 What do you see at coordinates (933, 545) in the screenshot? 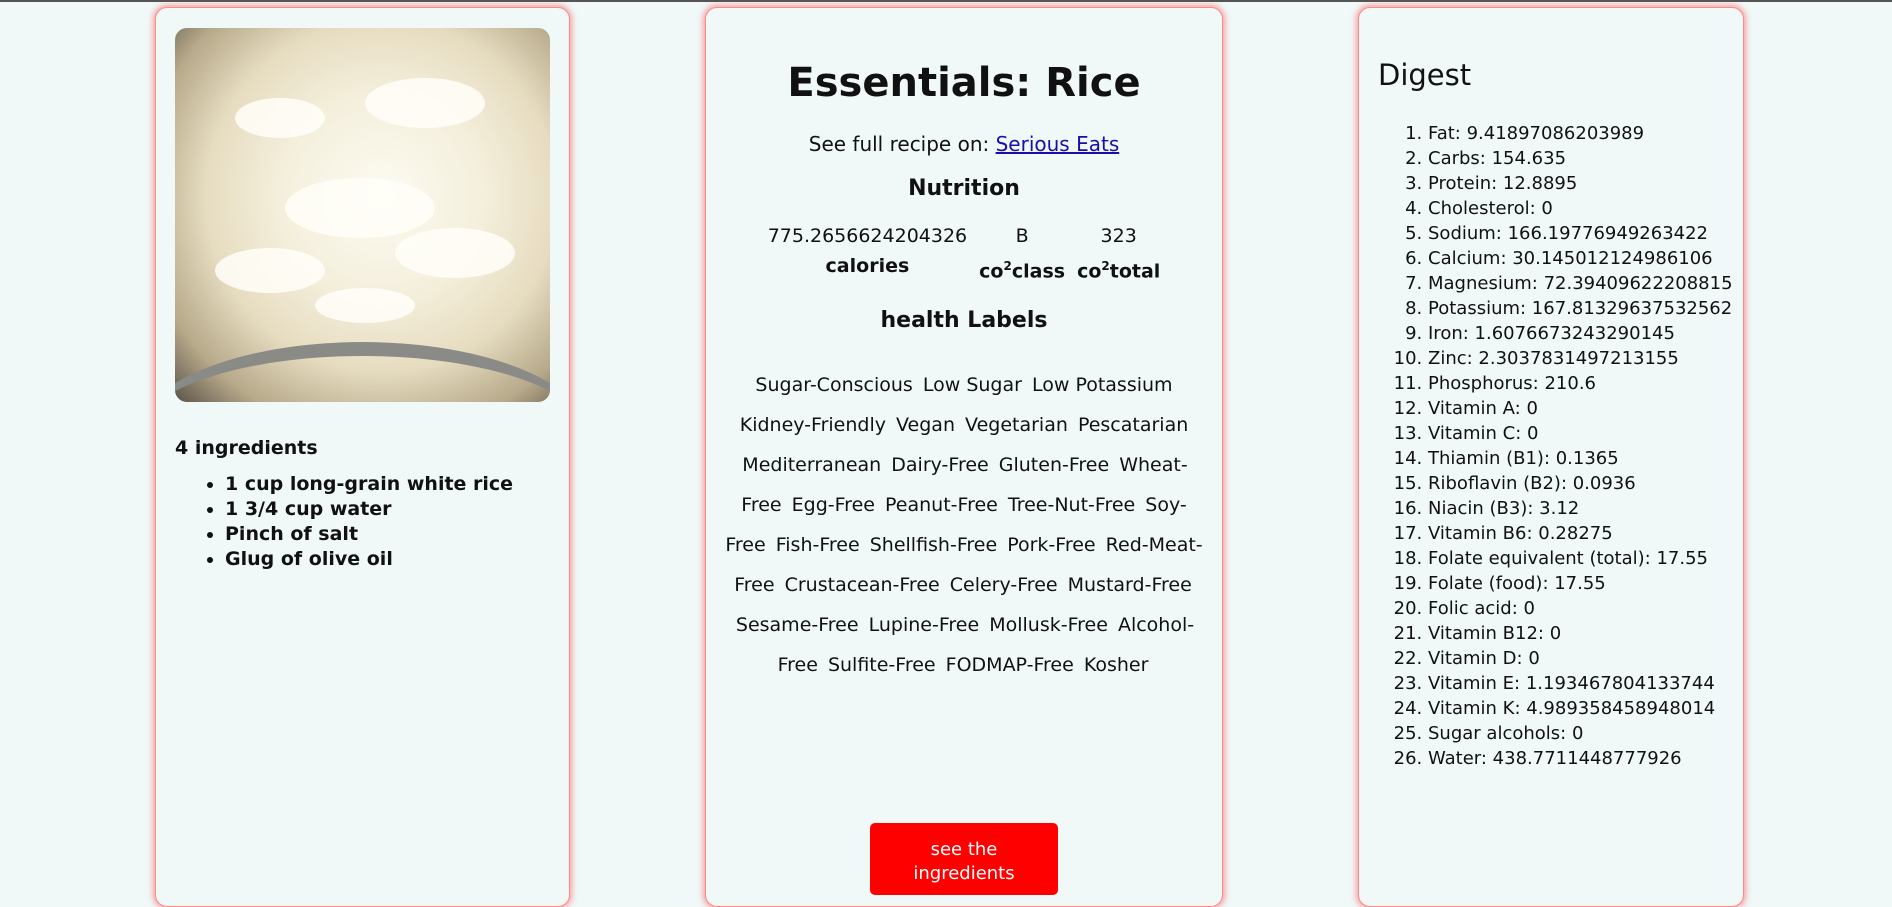
I see `health-label: Shellfish-Free` at bounding box center [933, 545].